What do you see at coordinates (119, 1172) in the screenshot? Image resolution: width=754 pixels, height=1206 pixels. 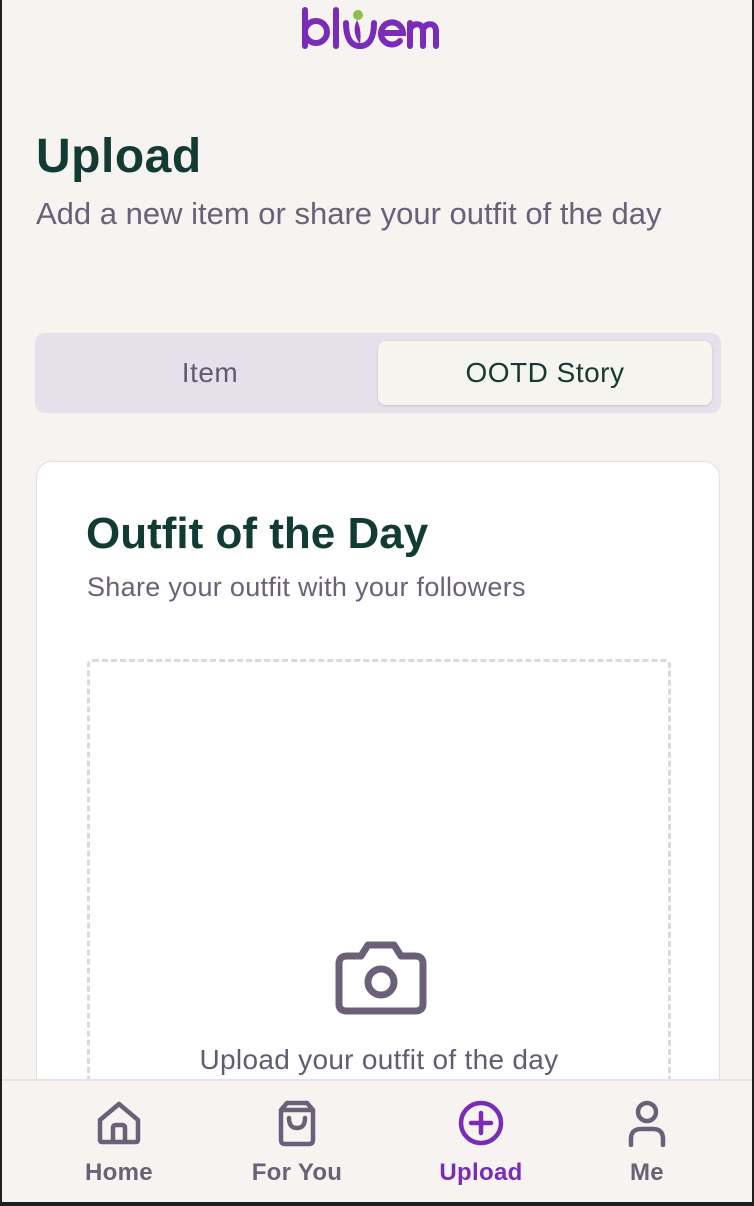 I see `nav-home-label: Home` at bounding box center [119, 1172].